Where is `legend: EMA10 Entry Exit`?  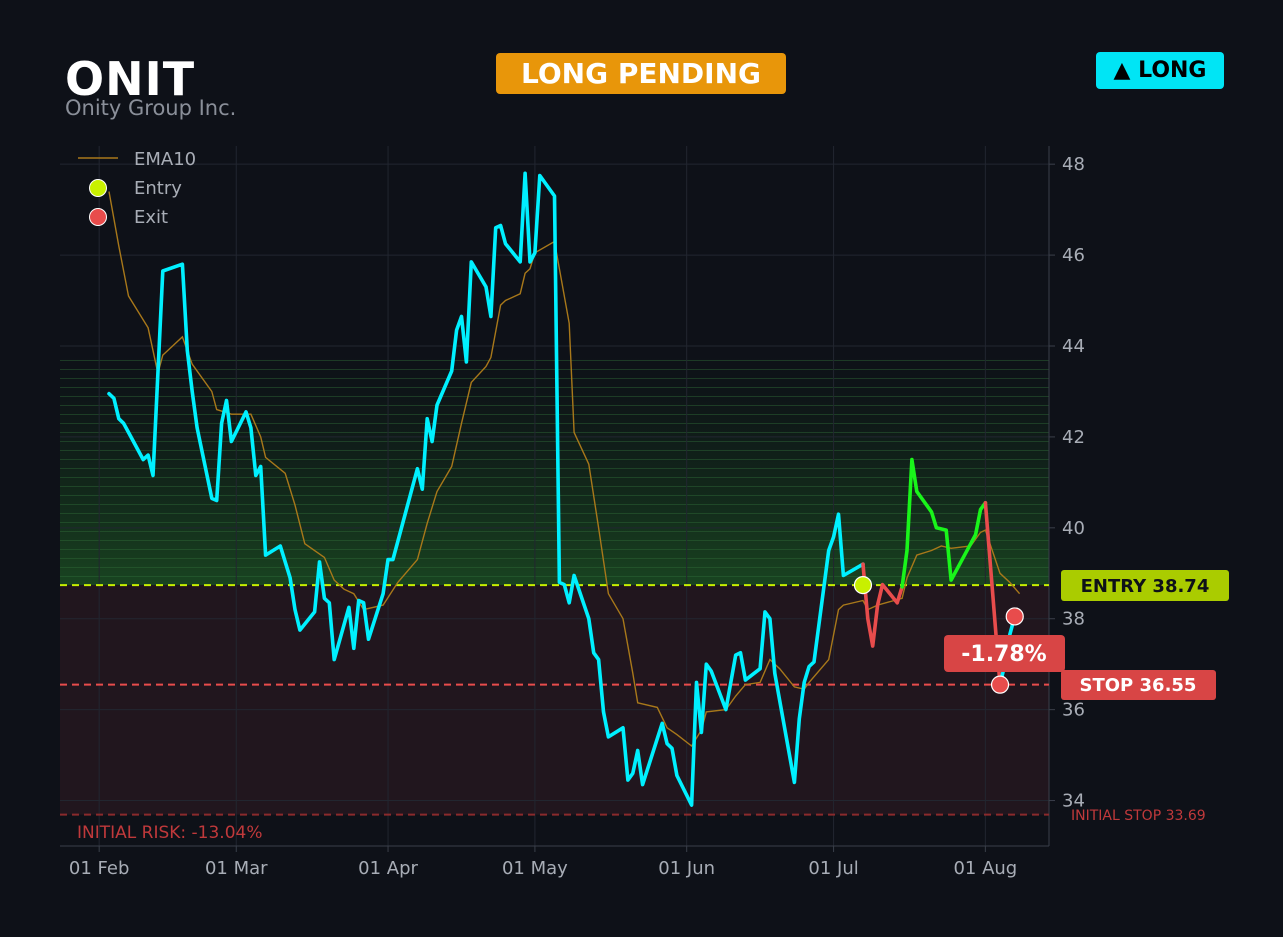
legend: EMA10 Entry Exit is located at coordinates (137, 188).